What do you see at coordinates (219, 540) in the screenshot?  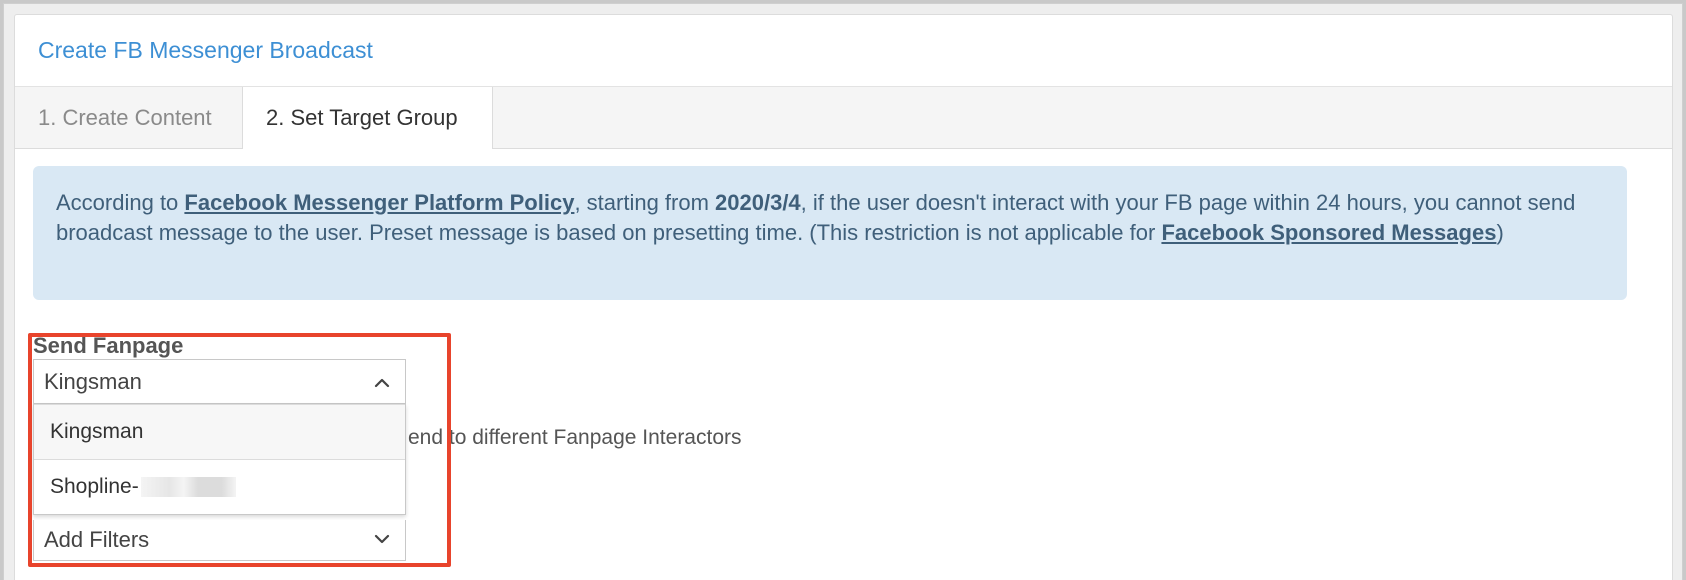 I see `add-filters-select: Add Filters` at bounding box center [219, 540].